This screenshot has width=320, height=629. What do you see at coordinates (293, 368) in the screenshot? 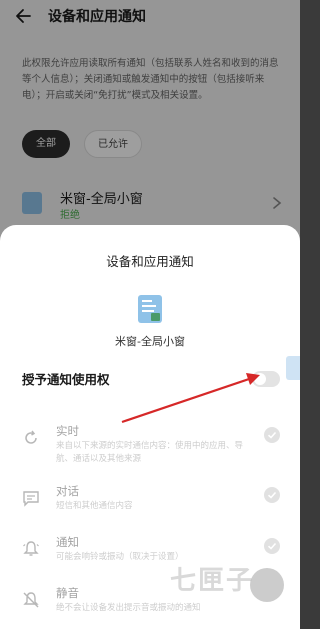
I see `floating-window-edge-icon` at bounding box center [293, 368].